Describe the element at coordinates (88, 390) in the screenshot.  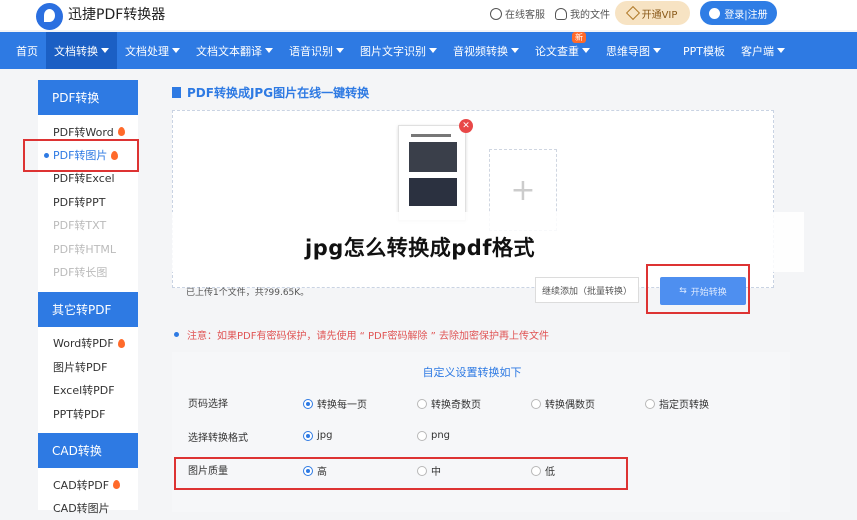
I see `sidebar-item-excel-to-pdf: Excel转PDF` at that location.